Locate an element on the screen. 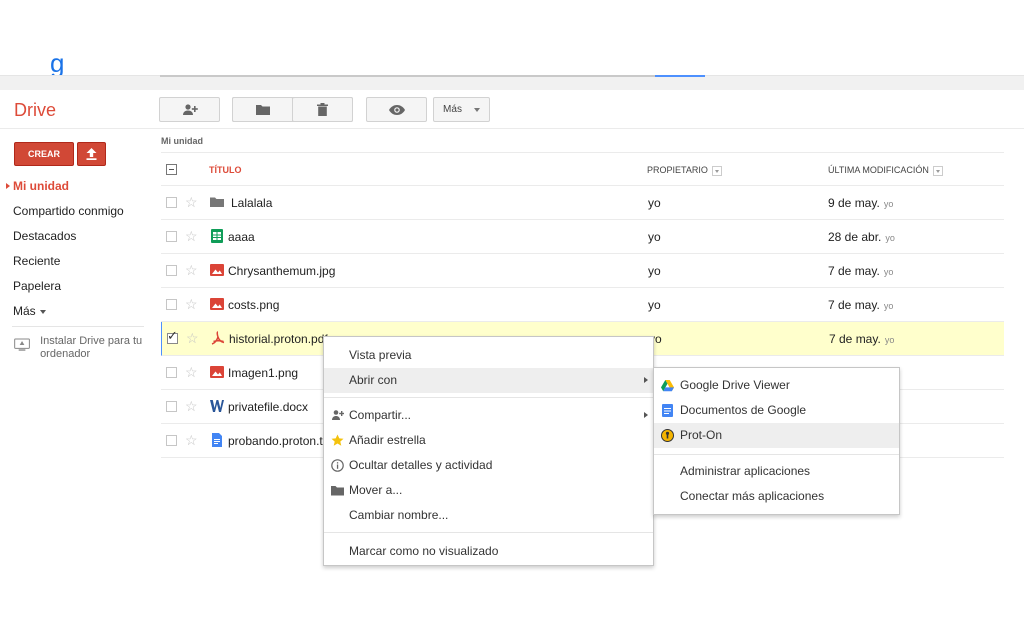 This screenshot has height=640, width=1024. sidebar-item-destacados: Destacados is located at coordinates (75, 236).